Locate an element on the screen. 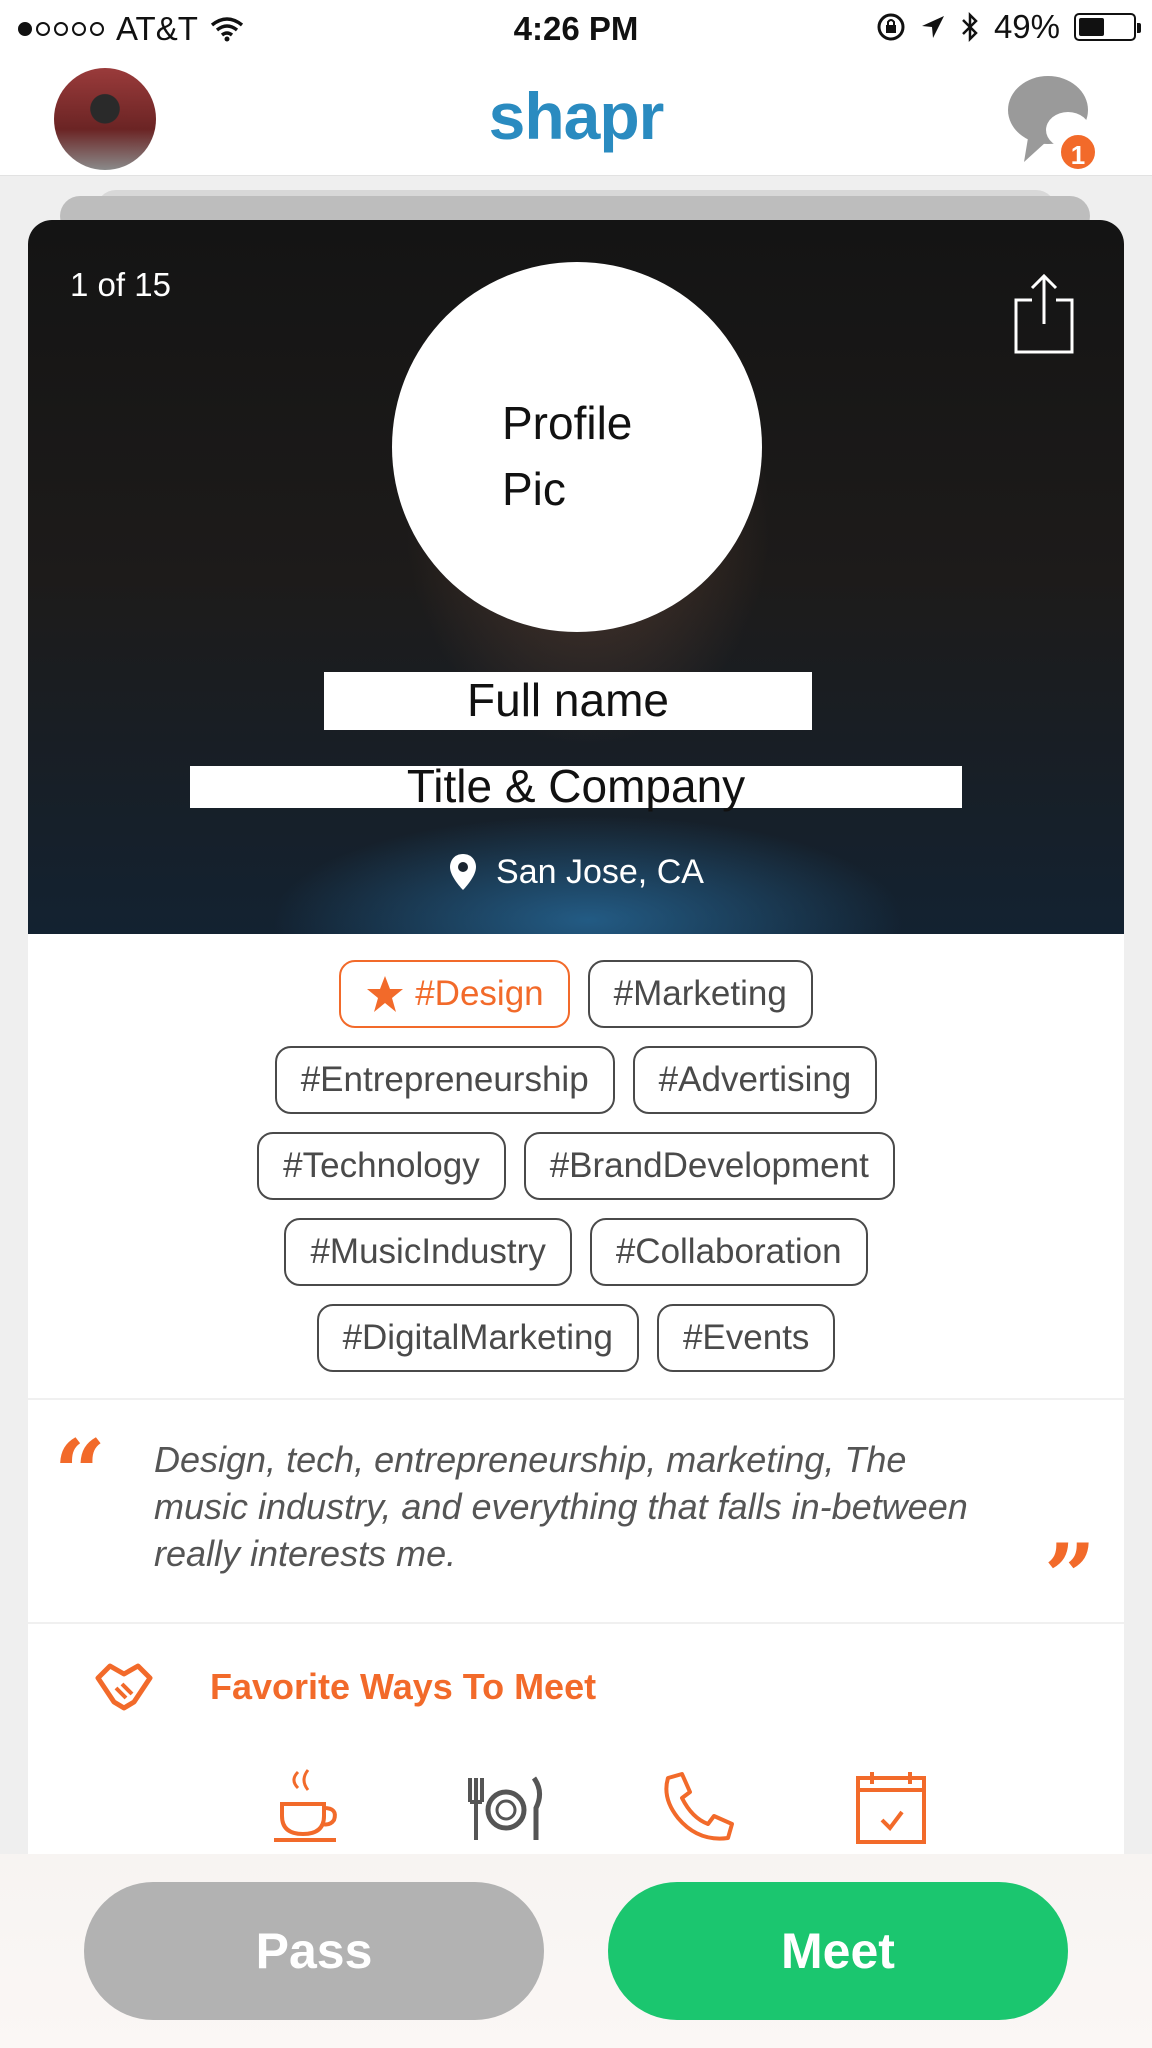 The width and height of the screenshot is (1152, 2048). tag-row: #Technology #BrandDevelopment is located at coordinates (576, 1166).